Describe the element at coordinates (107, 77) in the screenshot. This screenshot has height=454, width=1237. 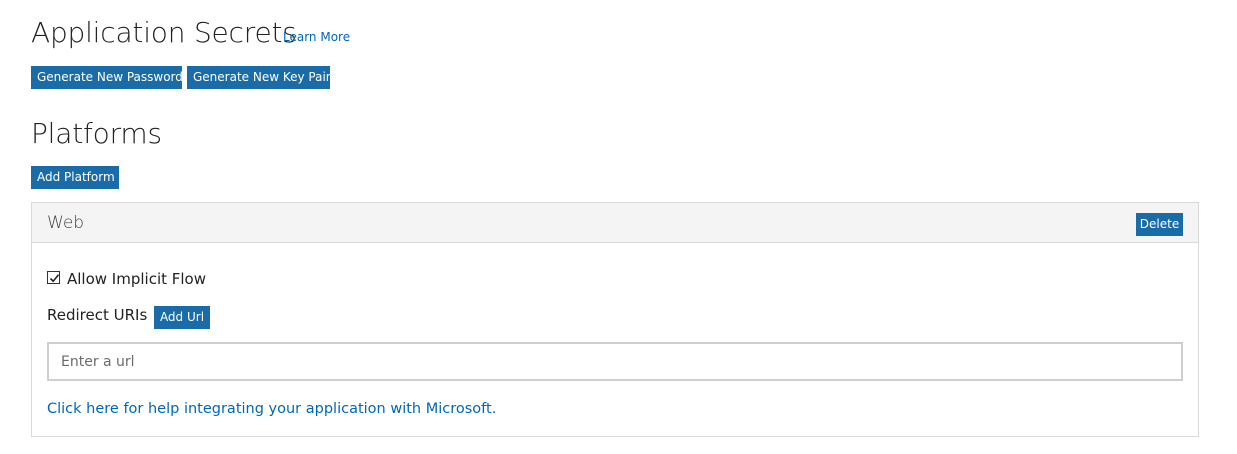
I see `generate-new-password-button: Generate New Password` at that location.